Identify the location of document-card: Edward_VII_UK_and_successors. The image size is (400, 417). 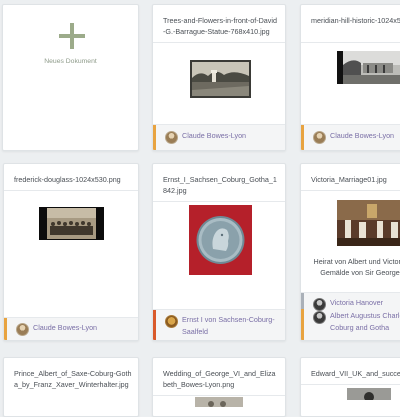
(350, 387).